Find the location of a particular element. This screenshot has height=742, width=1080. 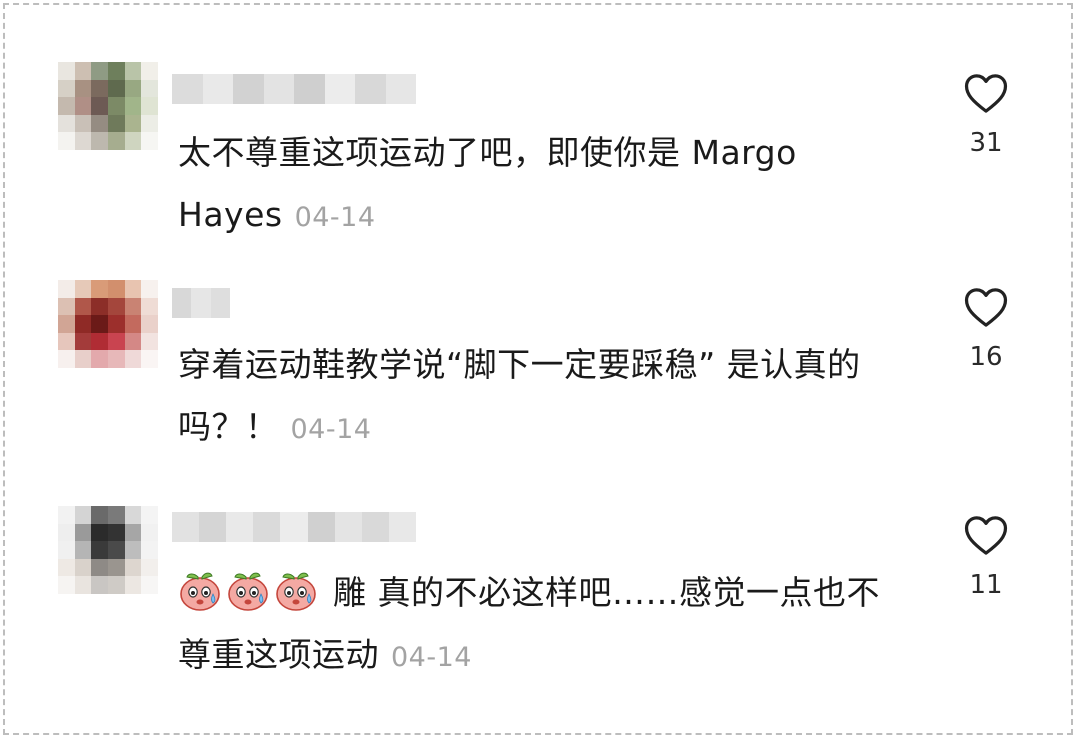

like-button: 31 is located at coordinates (986, 115).